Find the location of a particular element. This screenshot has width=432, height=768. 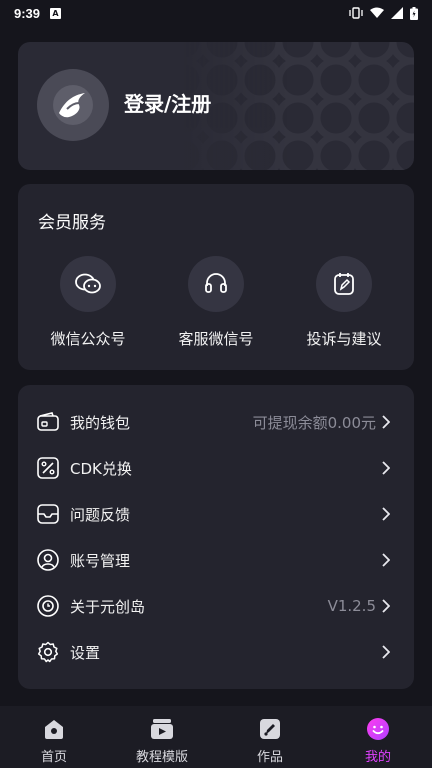

nav-home: 首页 is located at coordinates (54, 740).